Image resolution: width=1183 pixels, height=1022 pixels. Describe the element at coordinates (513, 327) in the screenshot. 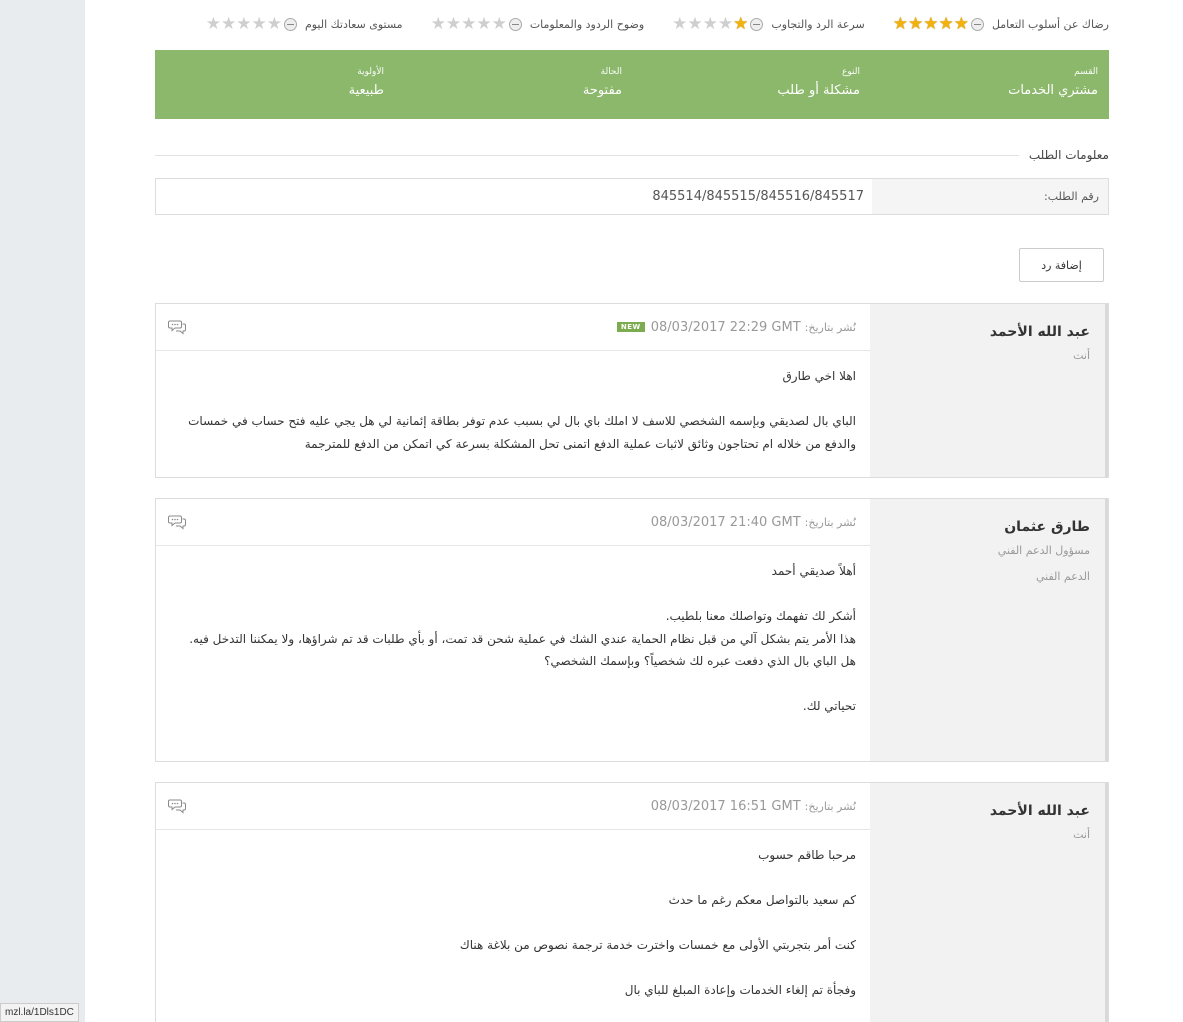

I see `post-header: نُشر بتاريخ: 08/03/2017 22:29 GMT NEW` at that location.